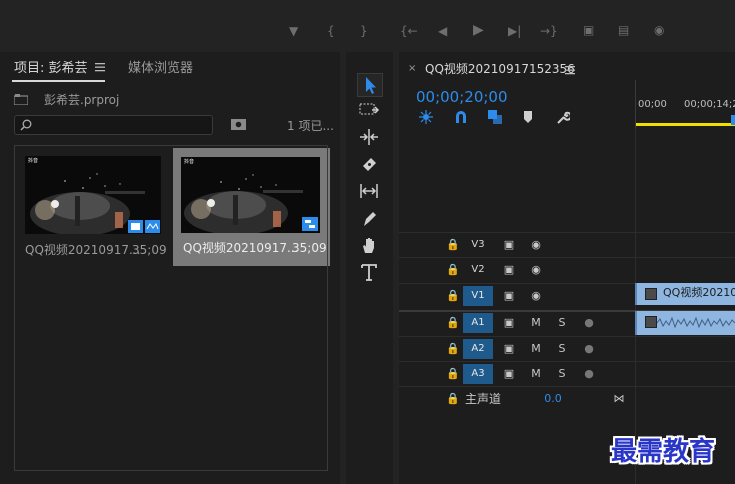 This screenshot has height=484, width=735. What do you see at coordinates (528, 117) in the screenshot?
I see `add-marker-icon` at bounding box center [528, 117].